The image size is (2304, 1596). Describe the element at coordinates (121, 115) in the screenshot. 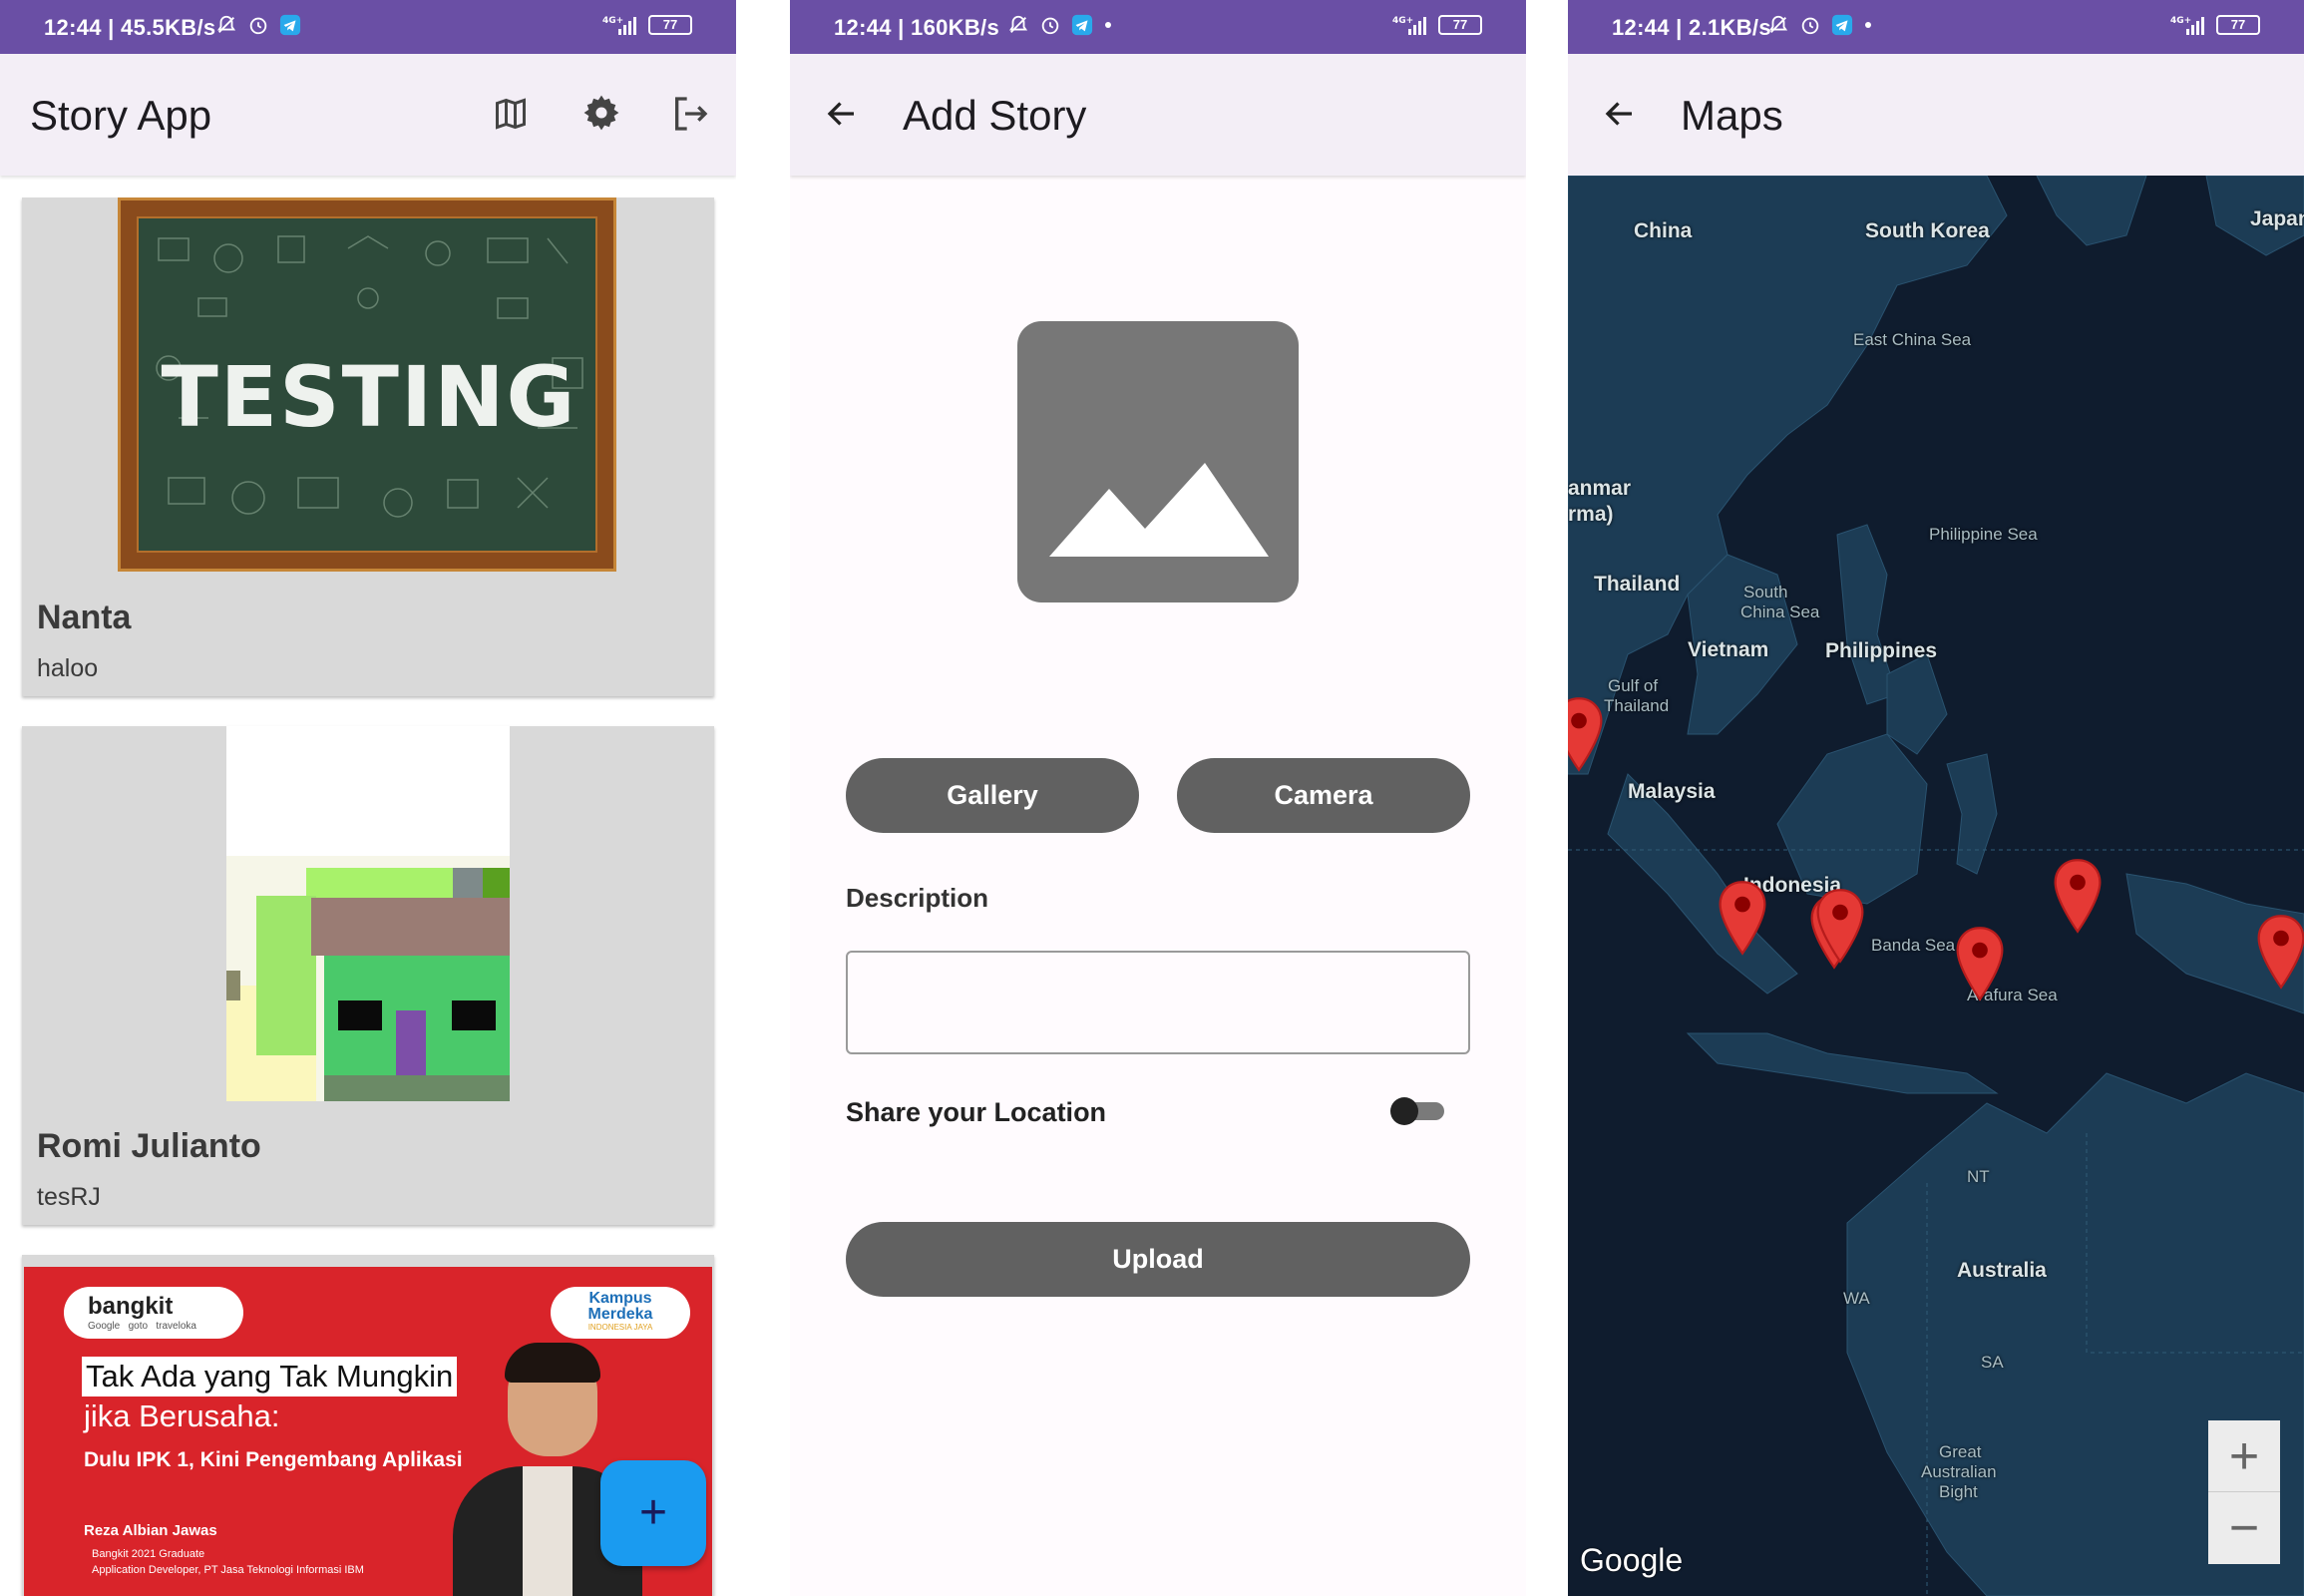

I see `page-title: Story App` at that location.